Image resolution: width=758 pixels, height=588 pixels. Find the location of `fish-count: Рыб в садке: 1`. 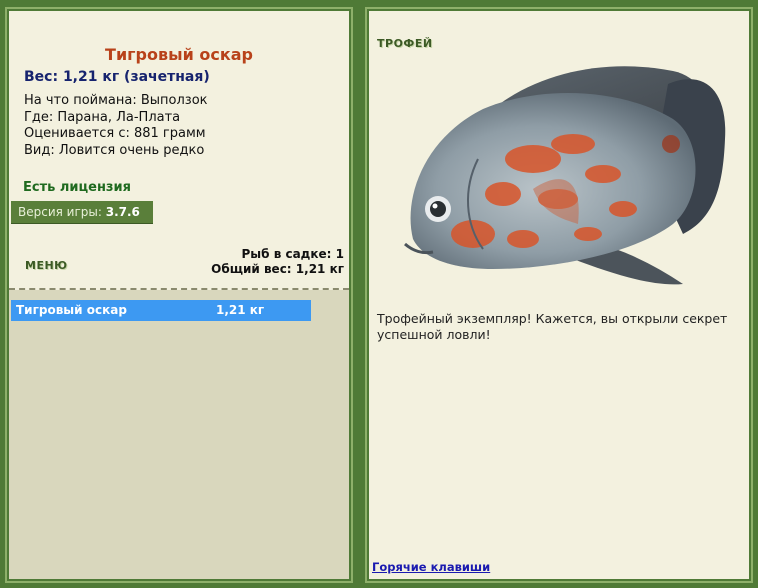

fish-count: Рыб в садке: 1 is located at coordinates (293, 254).